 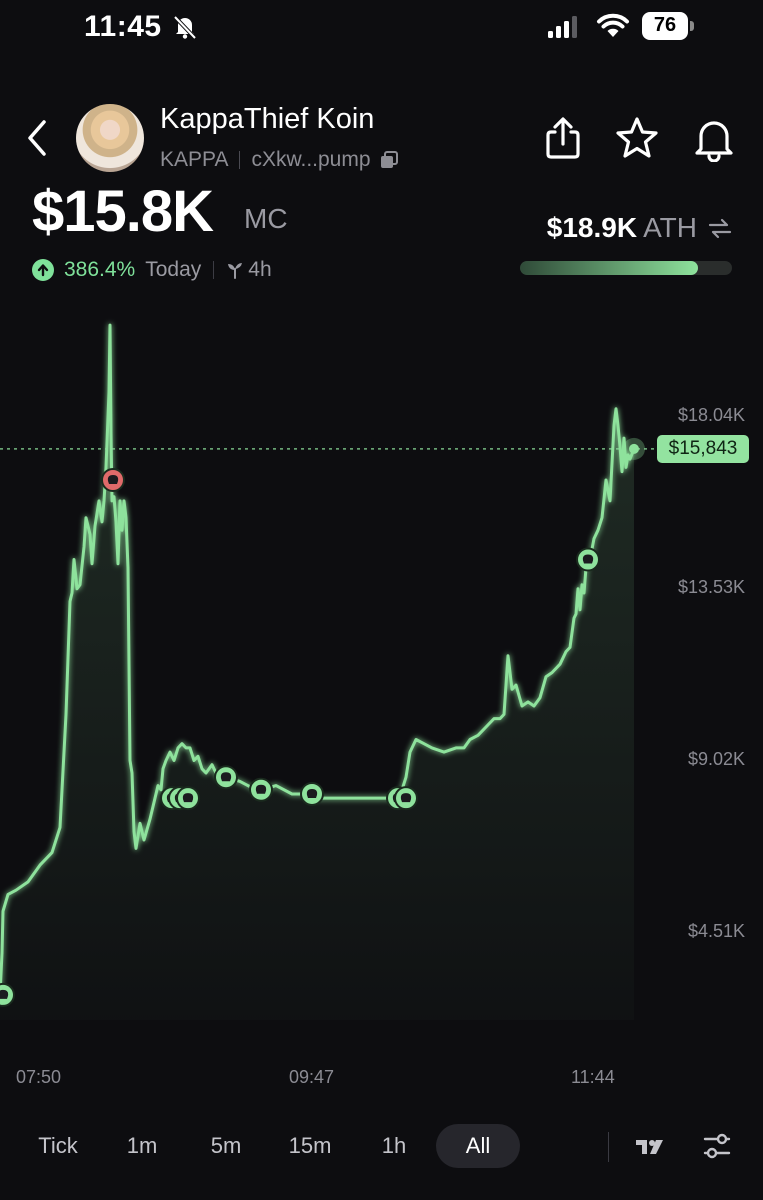 What do you see at coordinates (608, 1147) in the screenshot?
I see `divider` at bounding box center [608, 1147].